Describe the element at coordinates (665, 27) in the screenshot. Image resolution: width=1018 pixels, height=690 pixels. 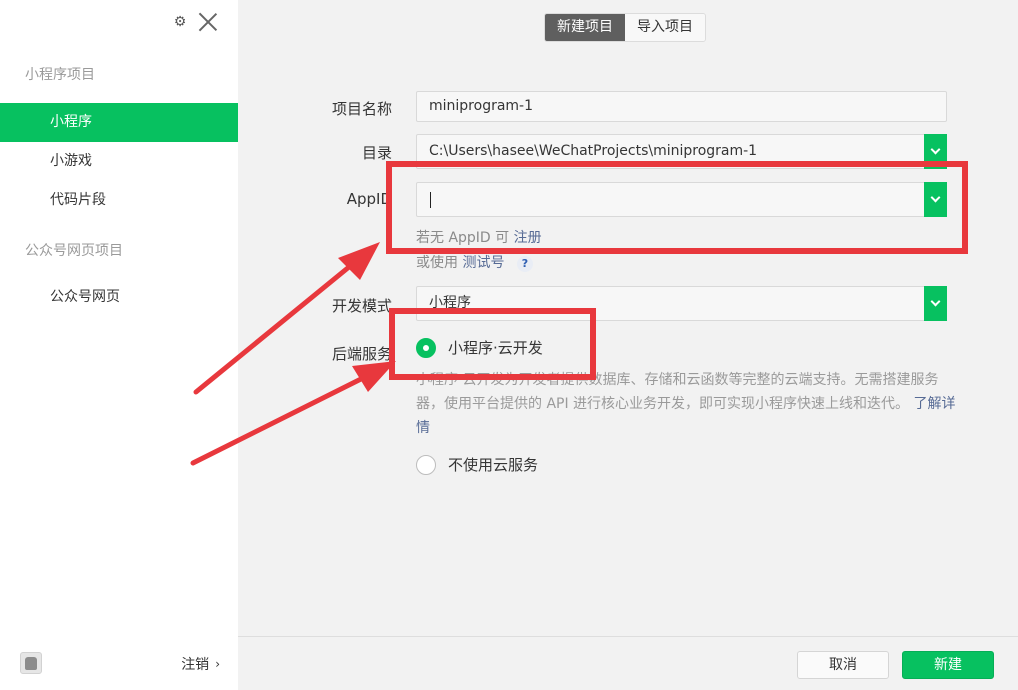
I see `tab-import-project: 导入项目` at that location.